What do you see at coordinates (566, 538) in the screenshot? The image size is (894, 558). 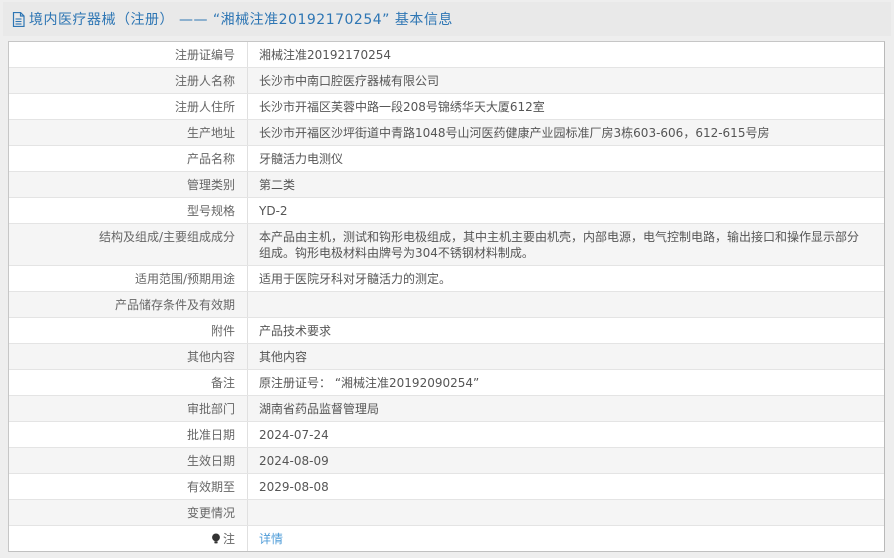 I see `row-value: 详情` at bounding box center [566, 538].